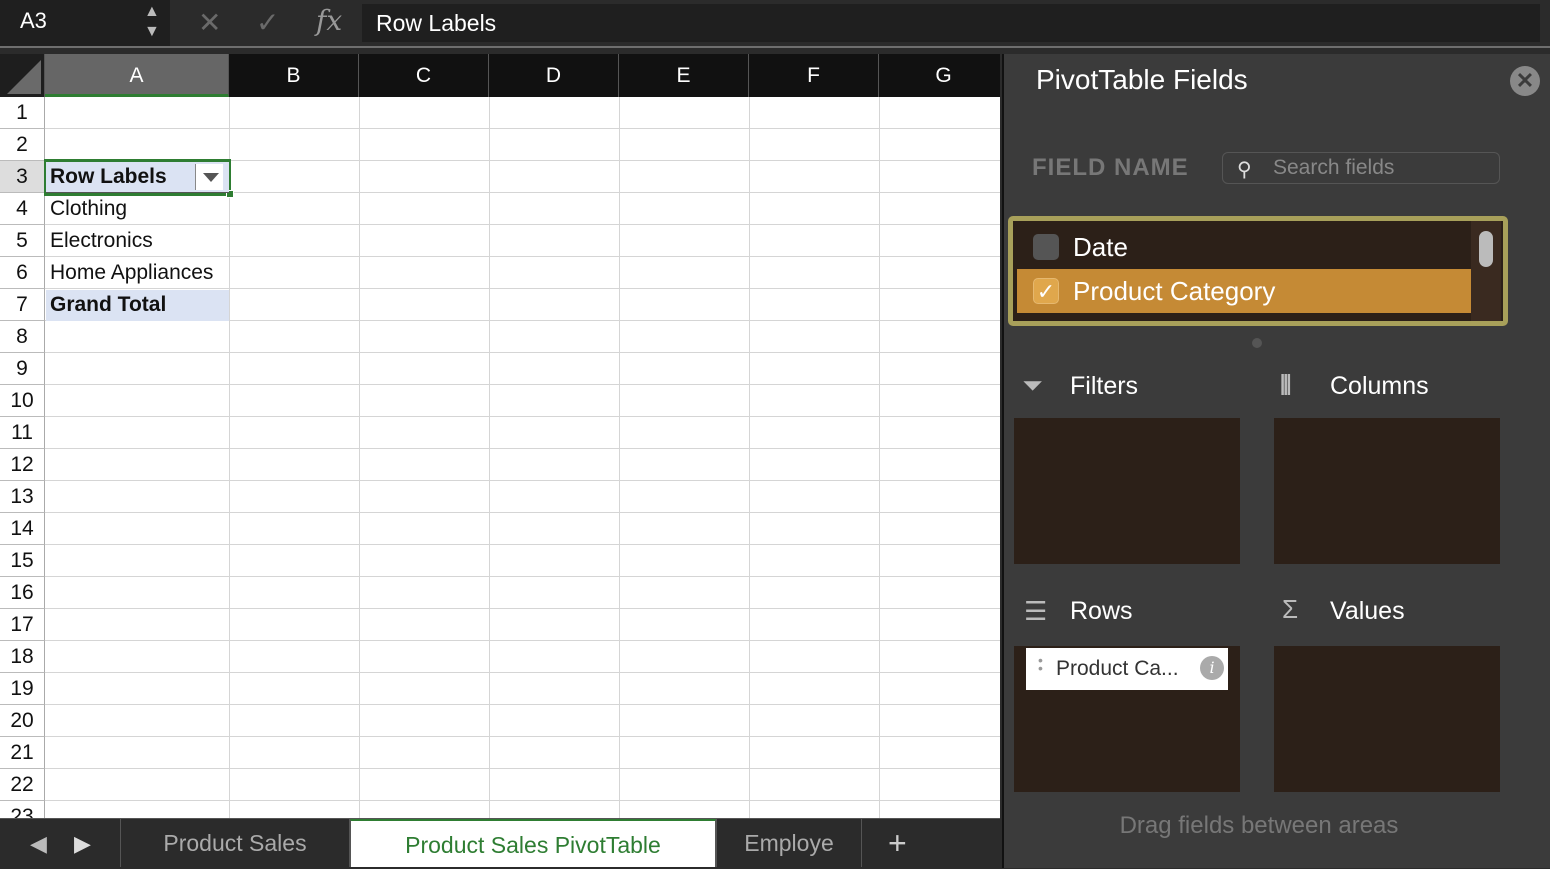 Image resolution: width=1550 pixels, height=869 pixels. I want to click on formula-input: Row Labels, so click(951, 23).